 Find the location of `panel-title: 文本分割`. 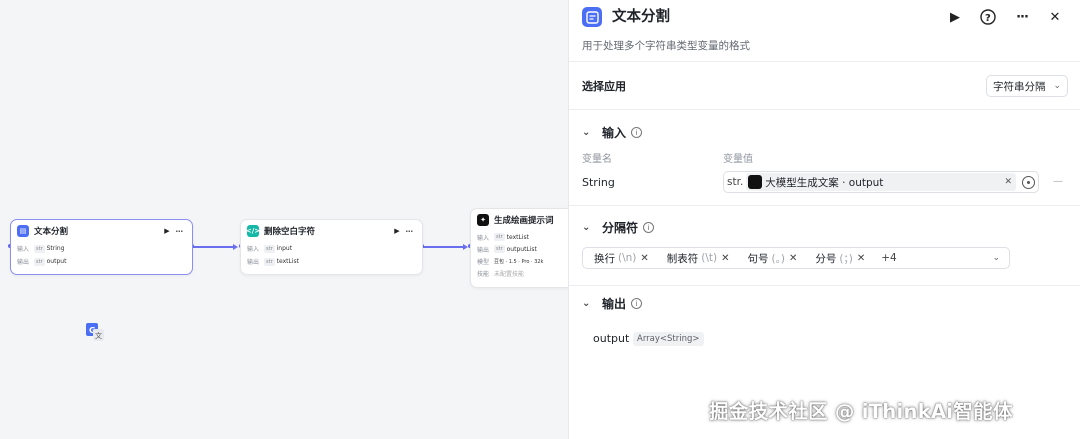

panel-title: 文本分割 is located at coordinates (641, 17).